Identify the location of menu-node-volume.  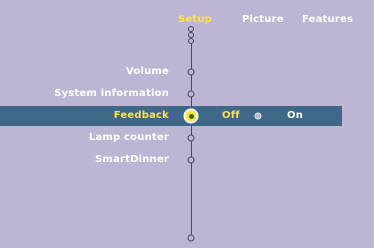
(191, 72).